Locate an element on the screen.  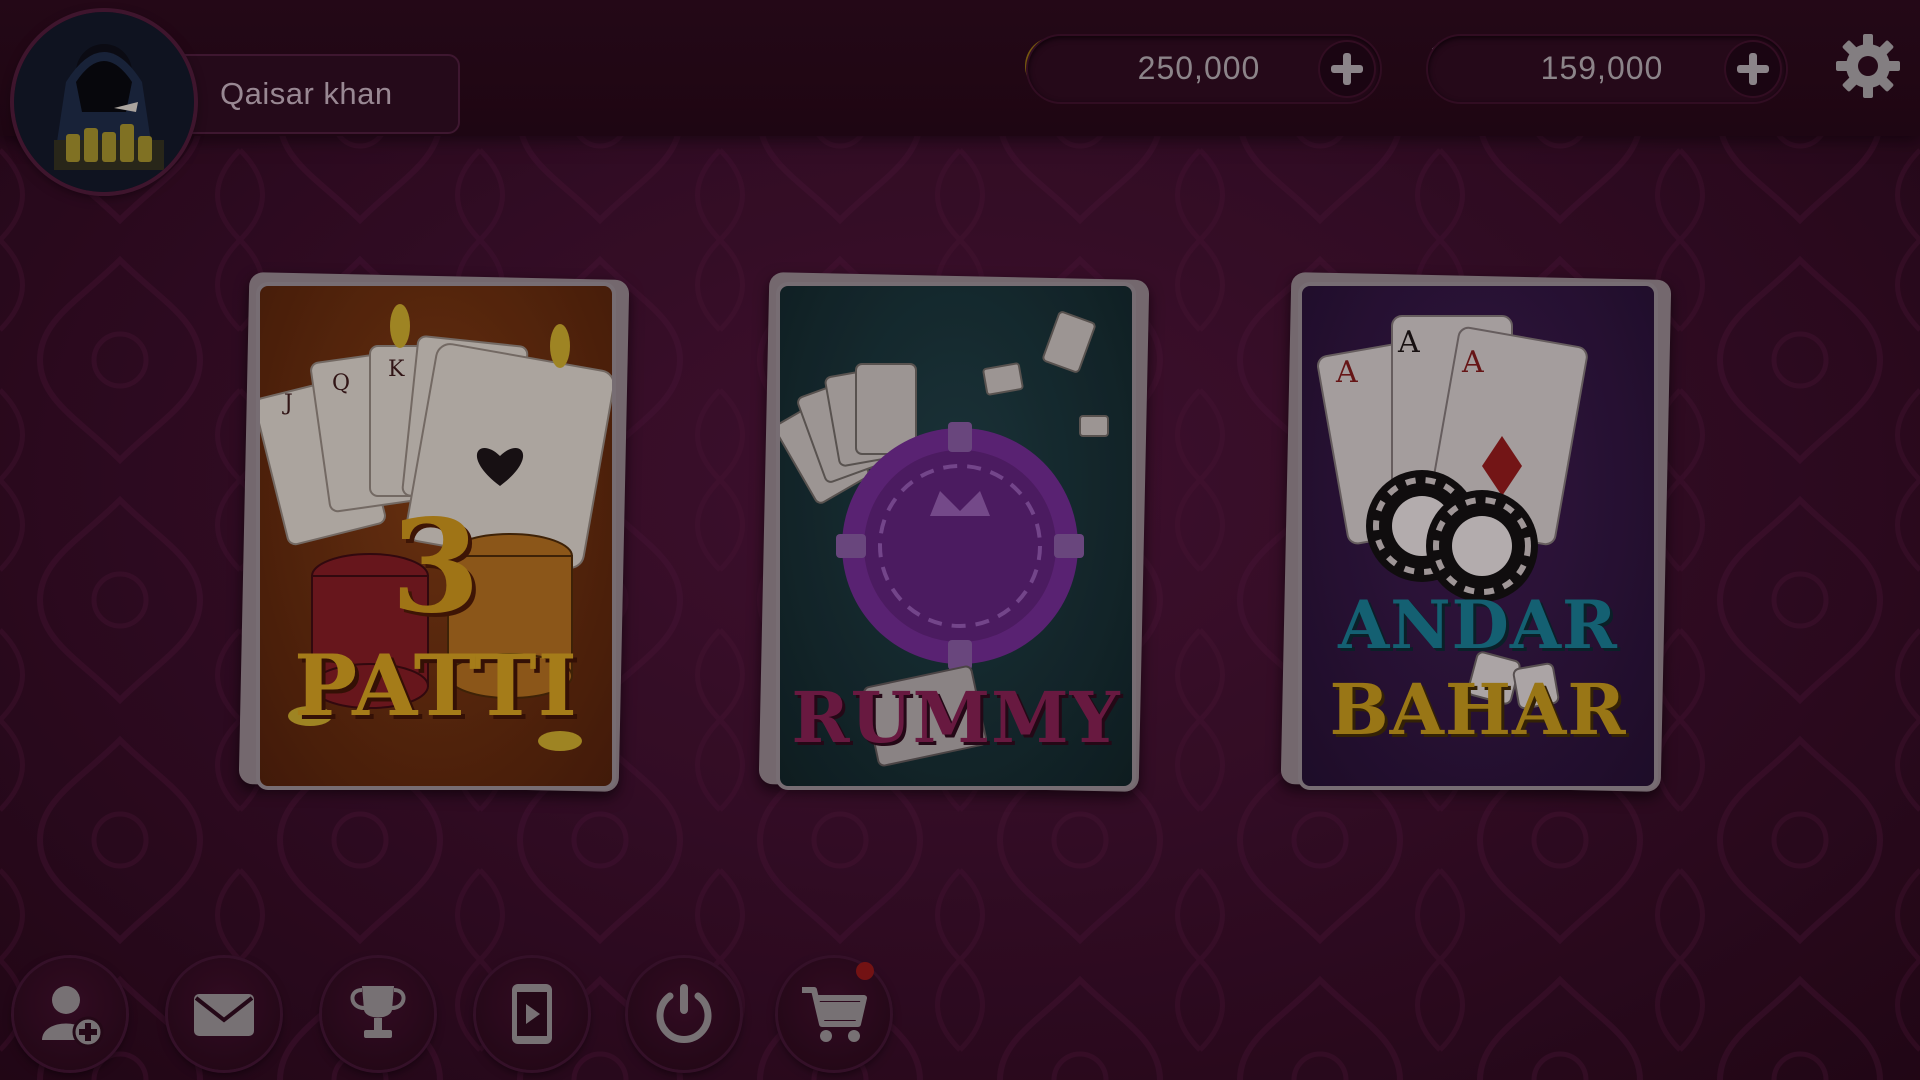
card-letter-k: K is located at coordinates (396, 369).